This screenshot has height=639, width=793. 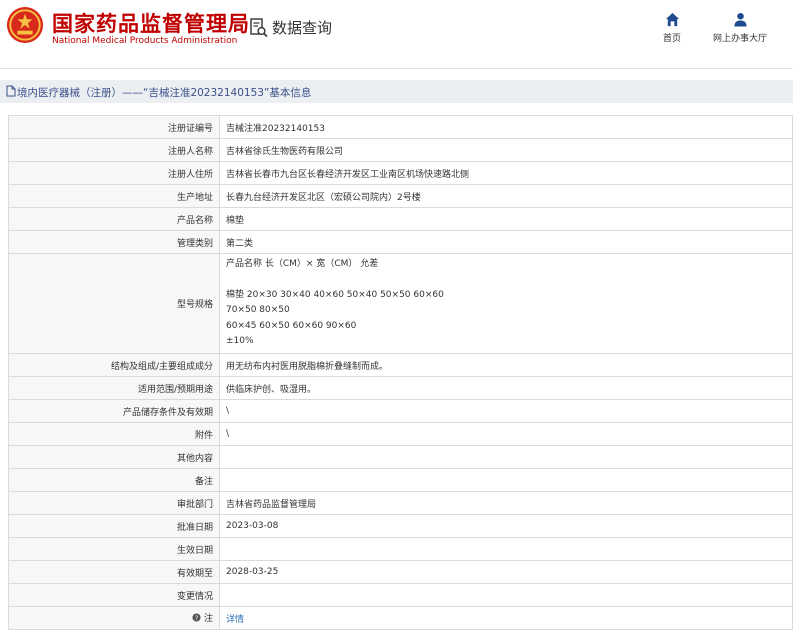 I want to click on data-query-link: 数据查询, so click(x=291, y=27).